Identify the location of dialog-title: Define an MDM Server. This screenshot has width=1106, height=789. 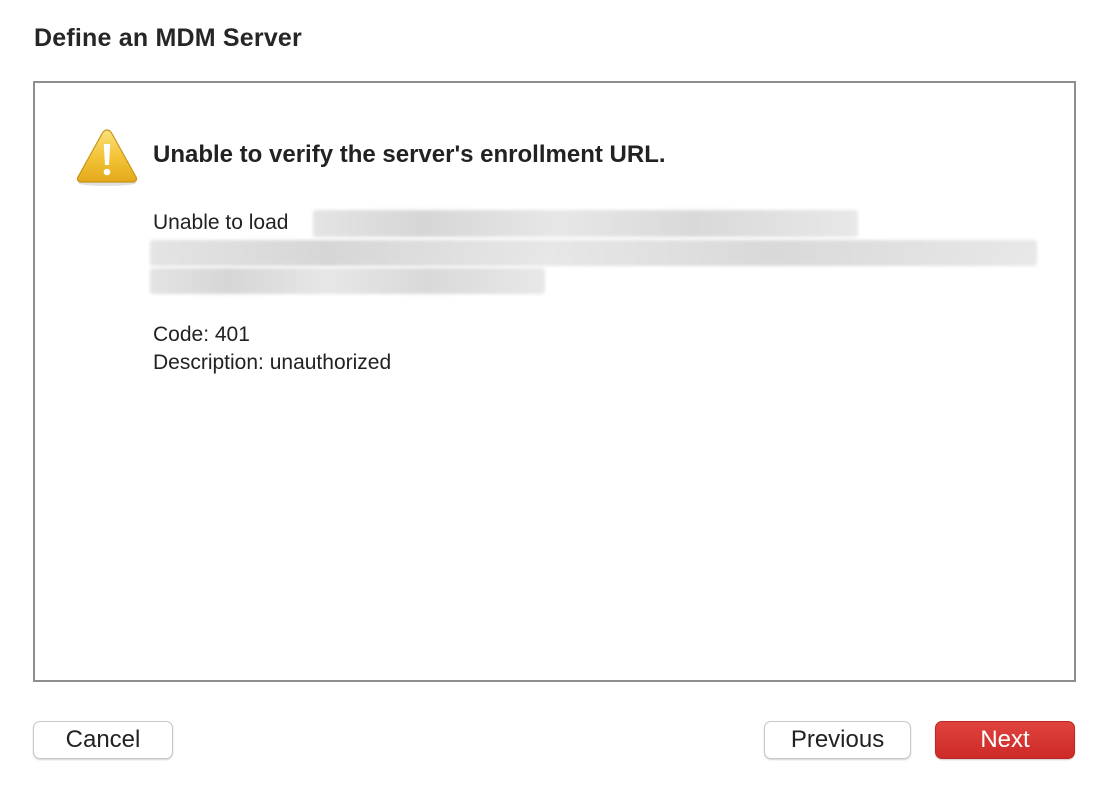
(168, 38).